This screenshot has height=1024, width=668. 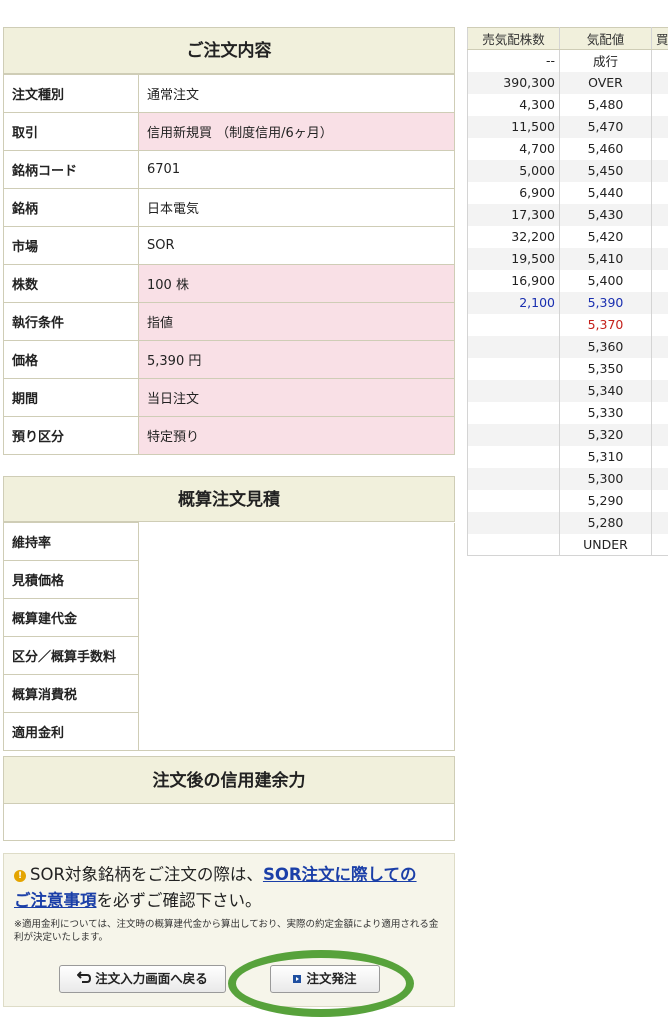 I want to click on table-row: 5,000 5,450, so click(x=567, y=170).